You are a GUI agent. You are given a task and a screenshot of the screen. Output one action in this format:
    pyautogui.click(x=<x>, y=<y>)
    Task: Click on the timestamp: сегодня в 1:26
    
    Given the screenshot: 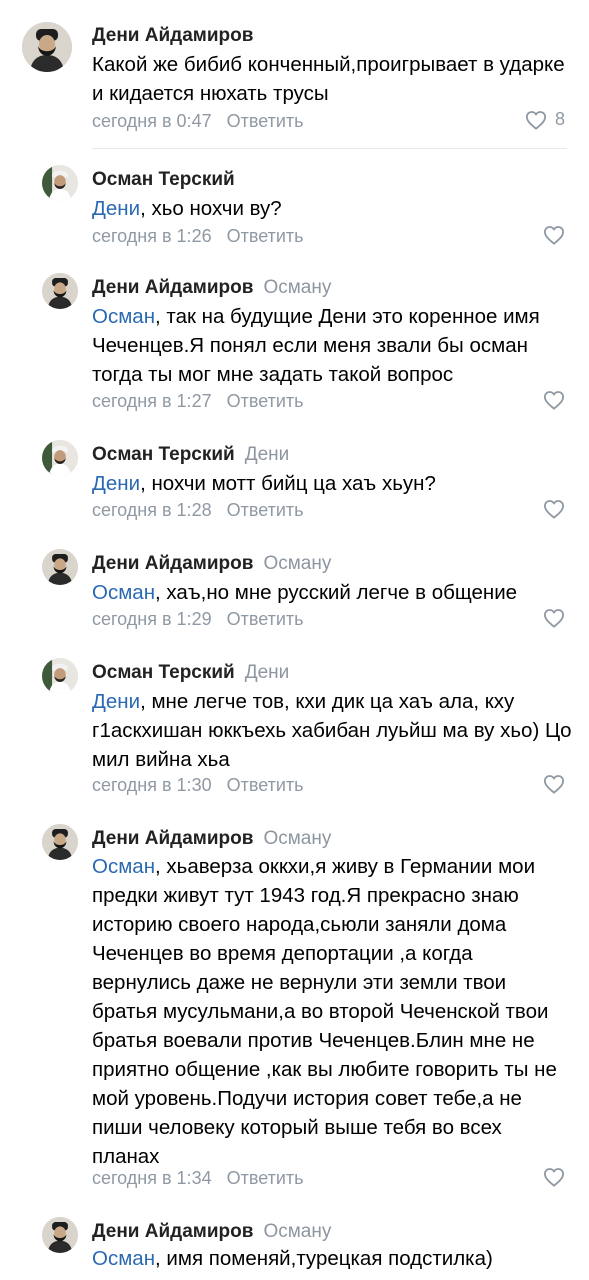 What is the action you would take?
    pyautogui.click(x=152, y=236)
    